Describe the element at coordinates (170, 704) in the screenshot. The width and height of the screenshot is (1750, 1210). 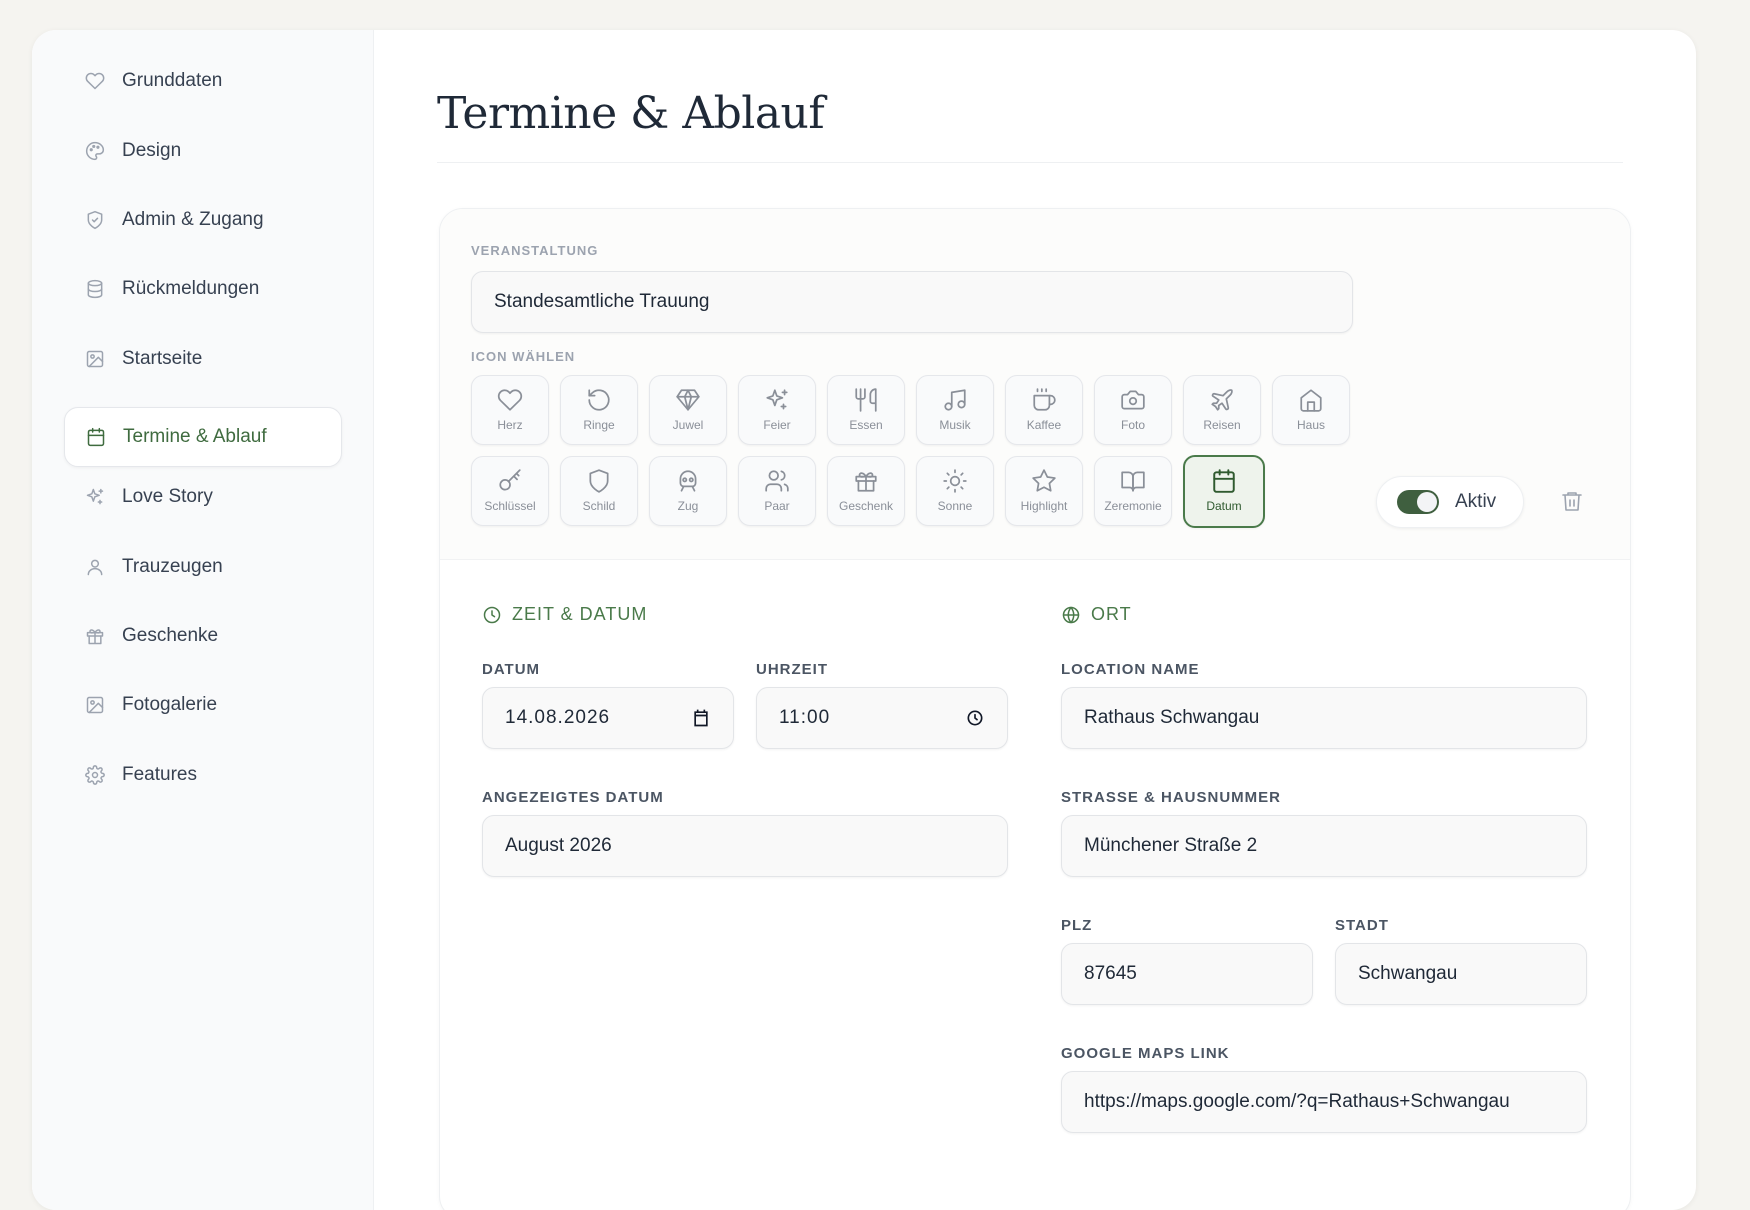
I see `sidebar-item-label: Fotogalerie` at that location.